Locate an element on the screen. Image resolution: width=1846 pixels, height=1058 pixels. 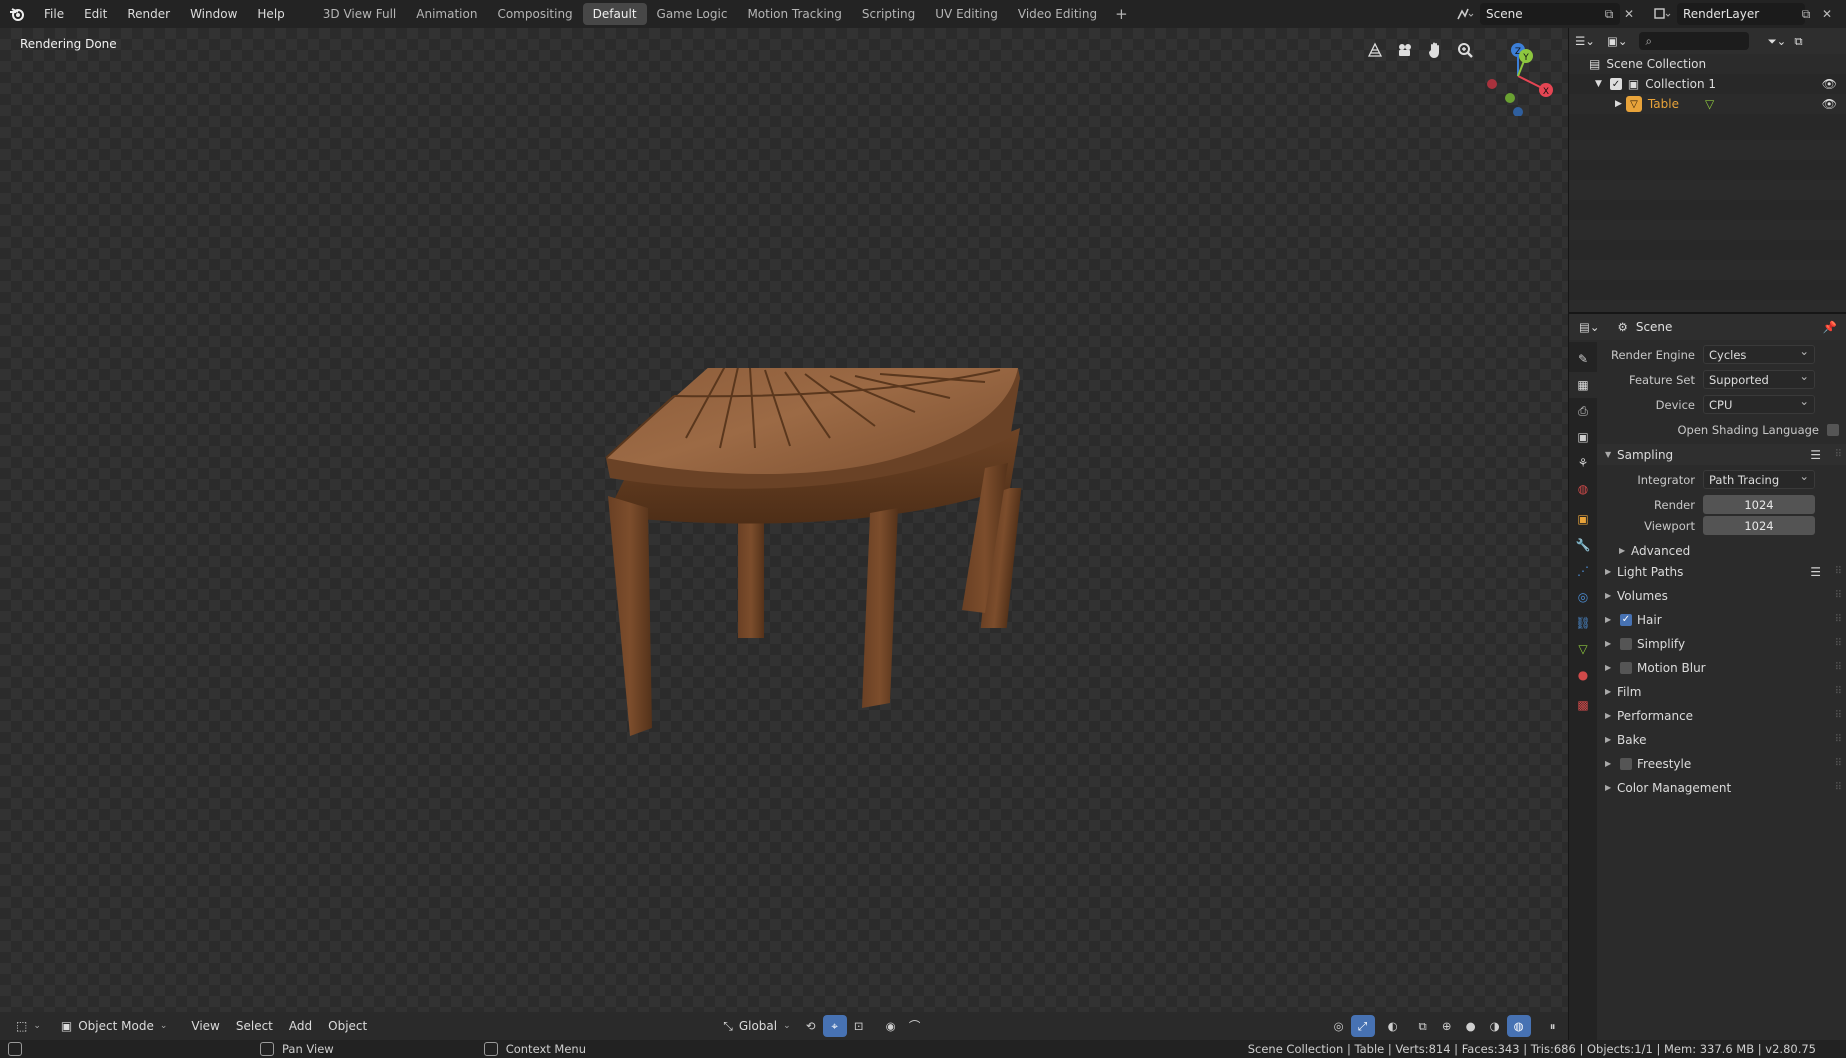
tab-3d-view-full: 3D View Full is located at coordinates (360, 14).